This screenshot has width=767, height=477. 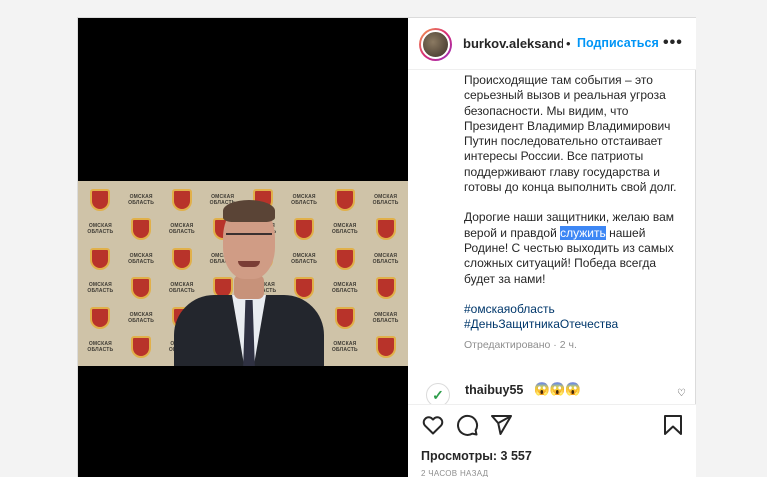 What do you see at coordinates (673, 43) in the screenshot?
I see `more-options-icon: •••` at bounding box center [673, 43].